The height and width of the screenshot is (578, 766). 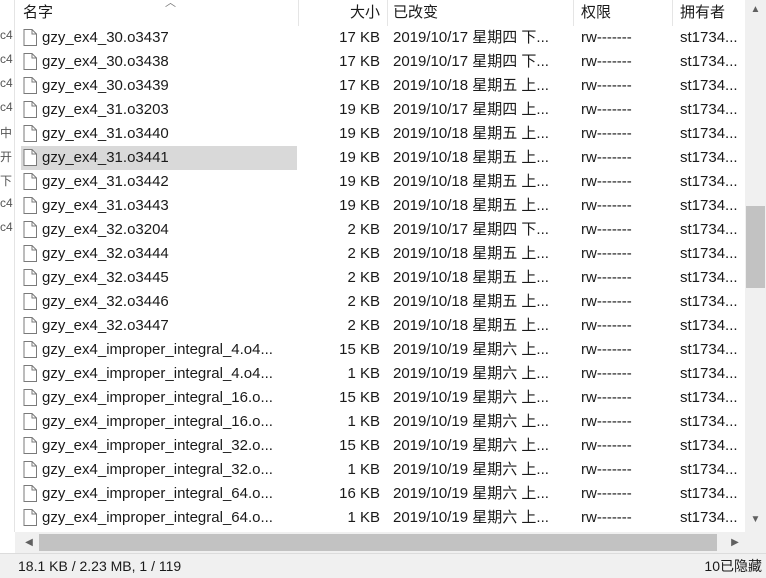 I want to click on scroll-left-icon: ◀, so click(x=29, y=542).